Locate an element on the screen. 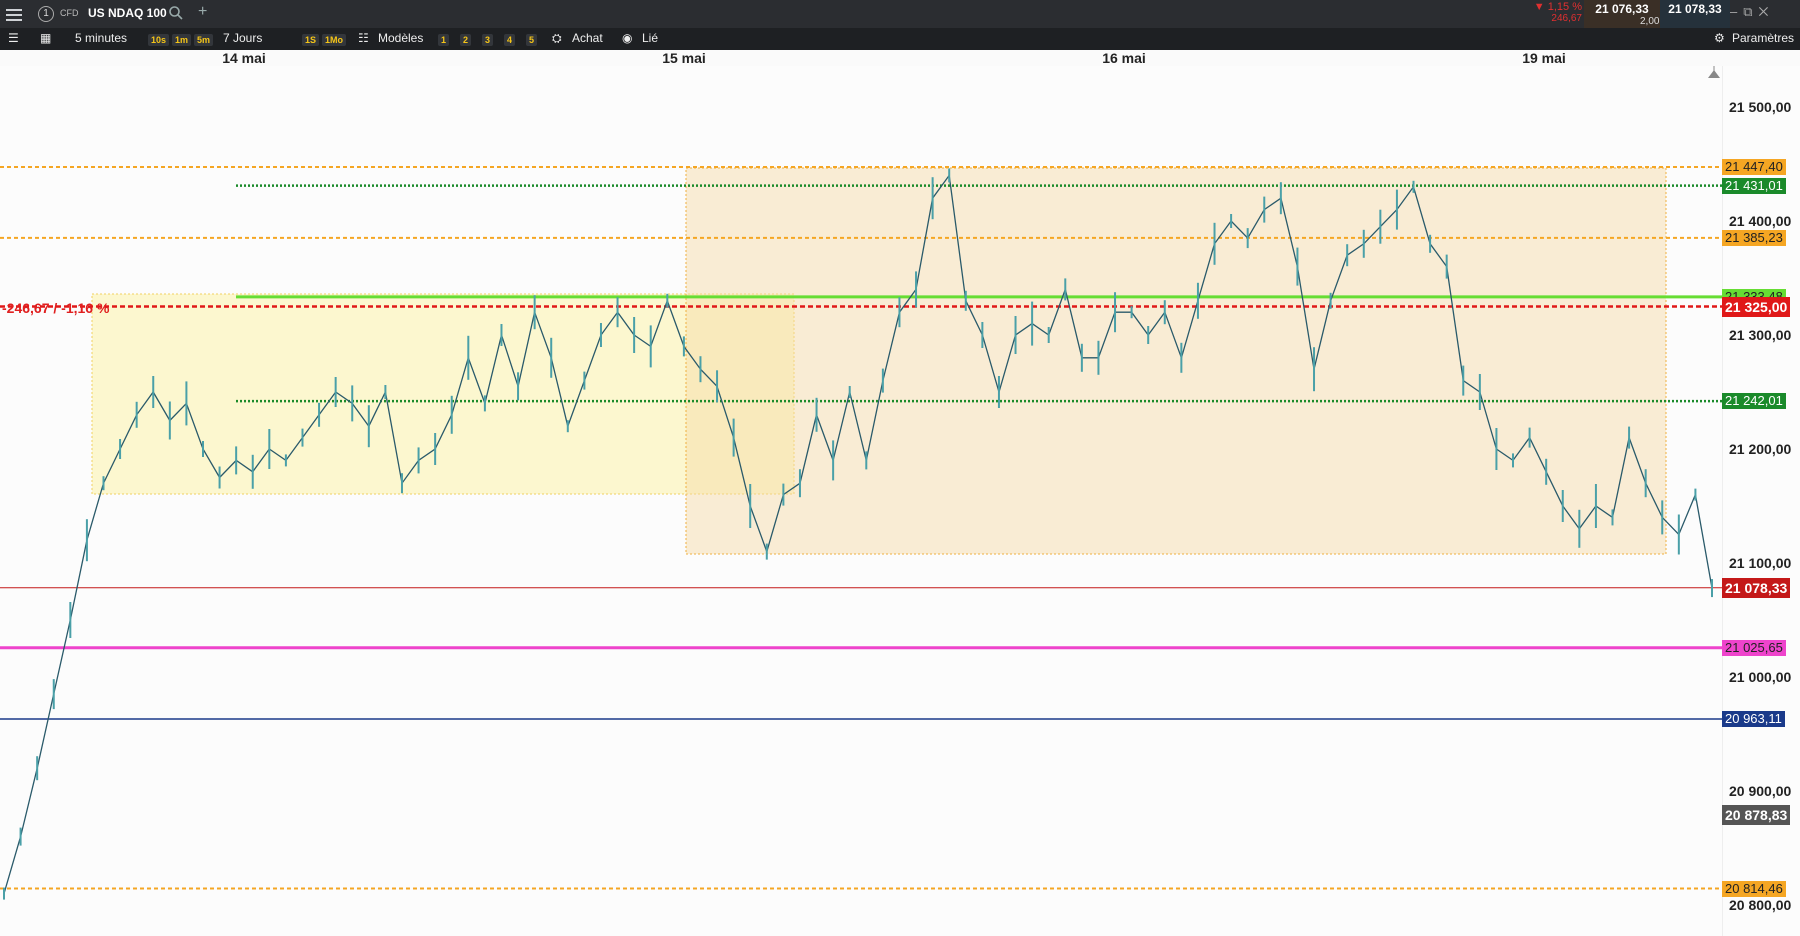  level-tag-7: 21 025,65 is located at coordinates (1754, 647).